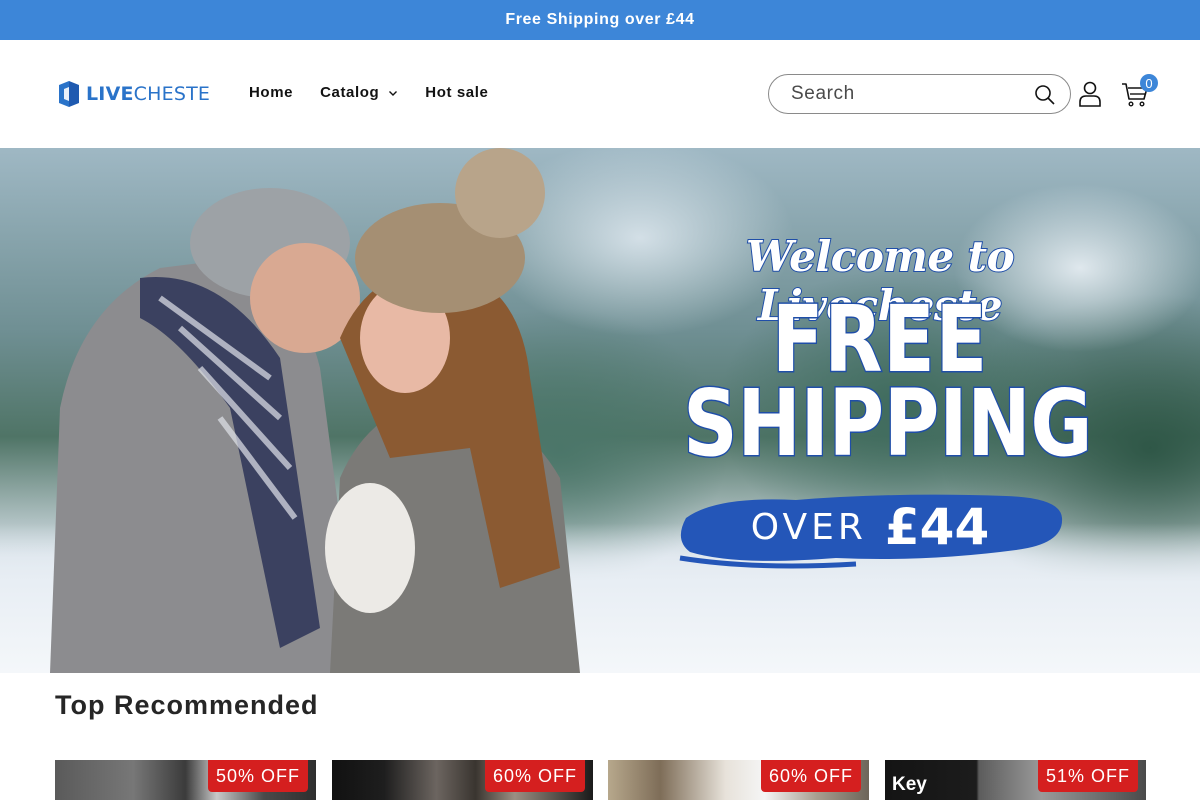 This screenshot has width=1200, height=800. I want to click on search-input, so click(906, 94).